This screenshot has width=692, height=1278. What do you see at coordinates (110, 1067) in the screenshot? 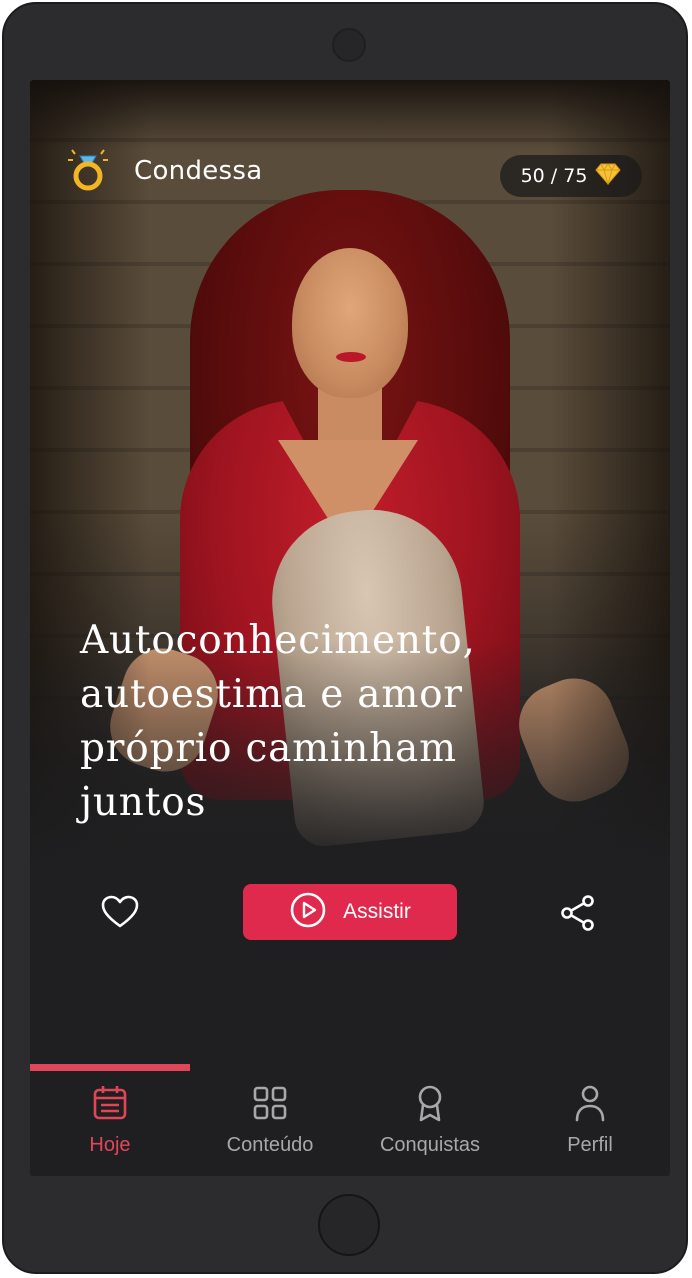
I see `nav-active-indicator` at bounding box center [110, 1067].